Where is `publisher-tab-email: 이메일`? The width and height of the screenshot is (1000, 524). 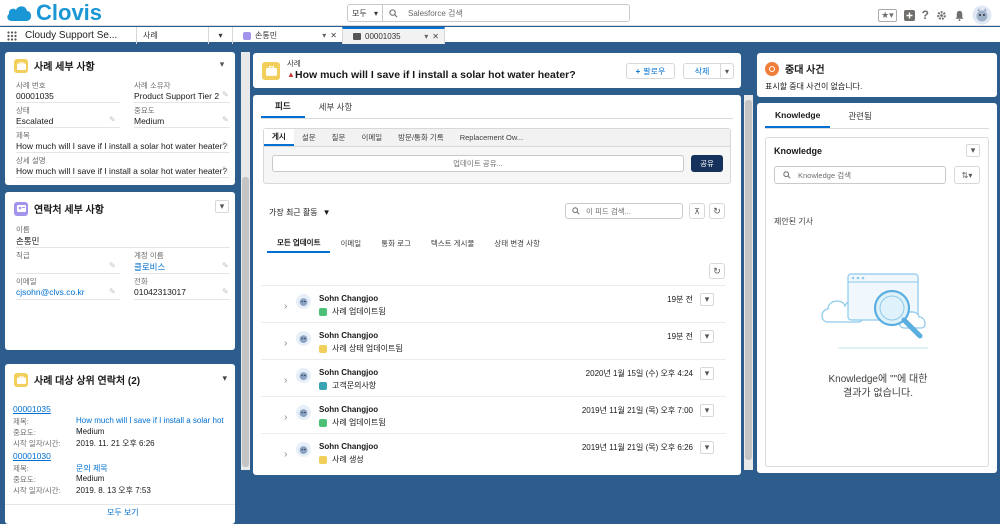 publisher-tab-email: 이메일 is located at coordinates (371, 137).